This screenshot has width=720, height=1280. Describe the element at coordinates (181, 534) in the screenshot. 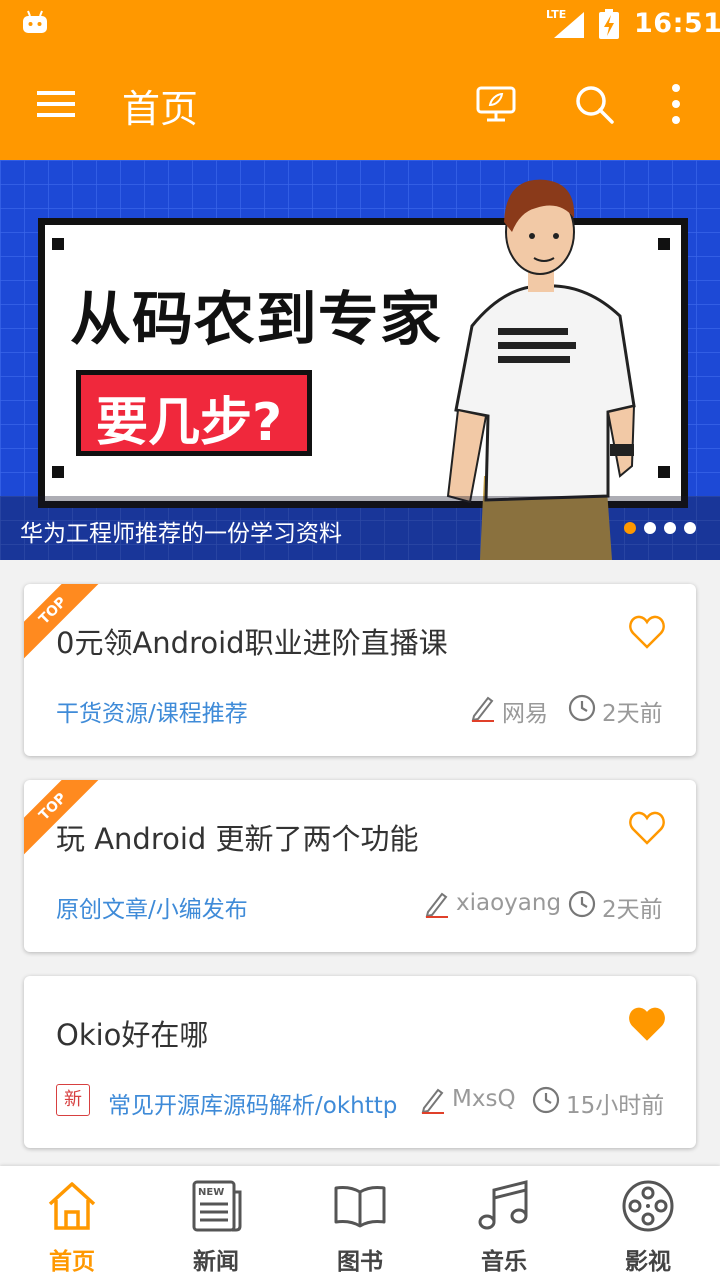

I see `banner-caption: 华为工程师推荐的一份学习资料` at that location.